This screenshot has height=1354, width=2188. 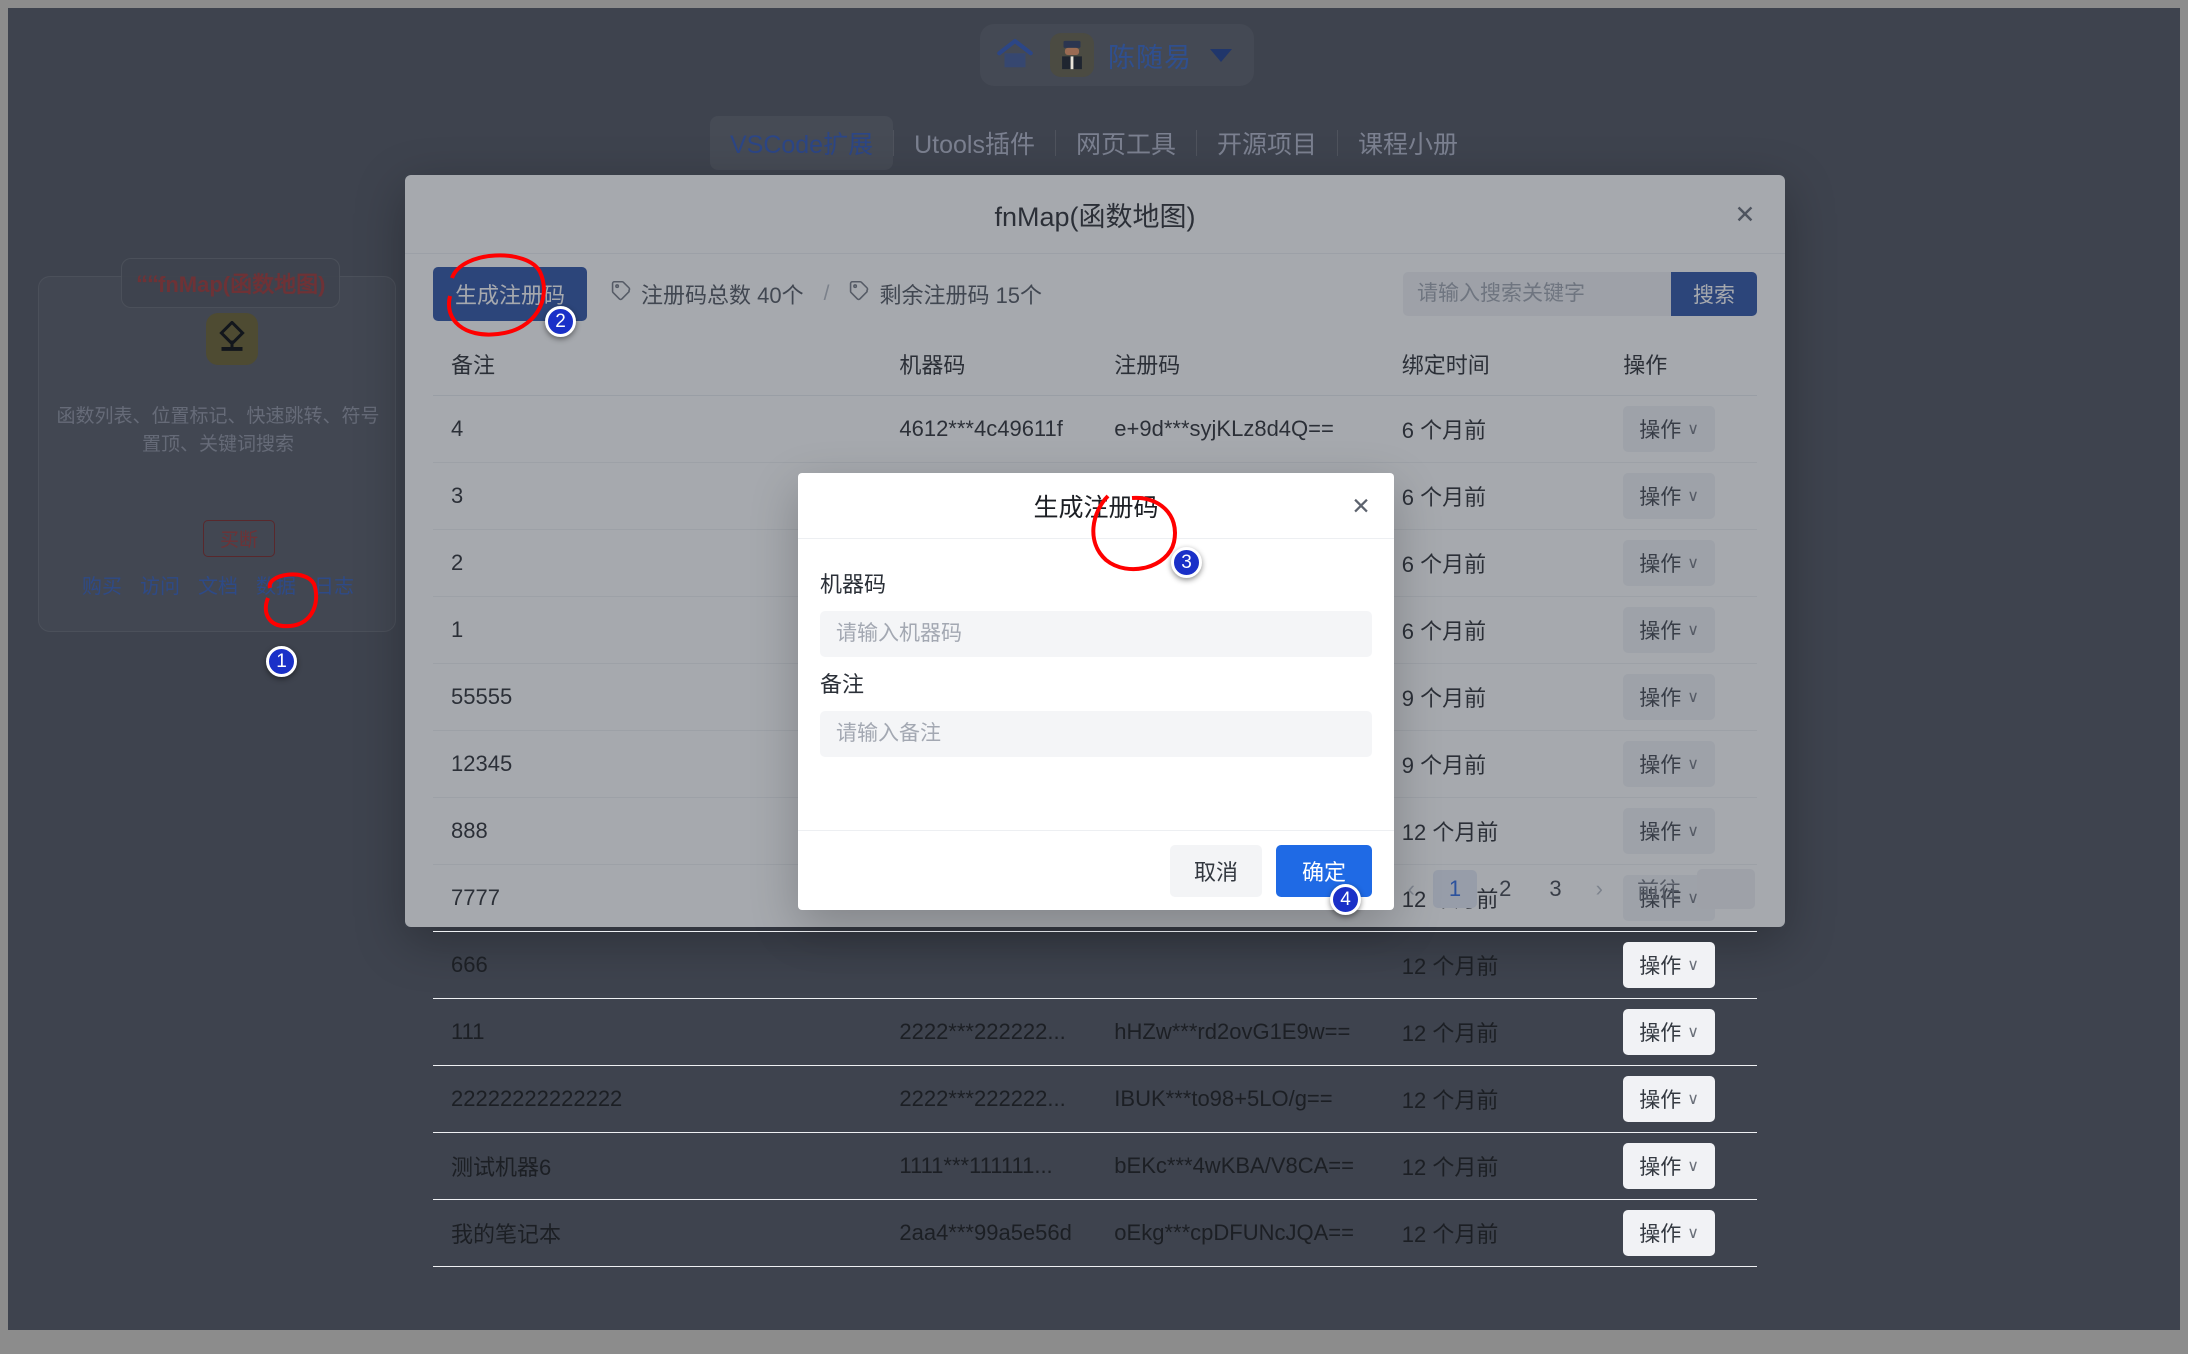 What do you see at coordinates (707, 294) in the screenshot?
I see `total-codes-stat: 注册码总数 40个` at bounding box center [707, 294].